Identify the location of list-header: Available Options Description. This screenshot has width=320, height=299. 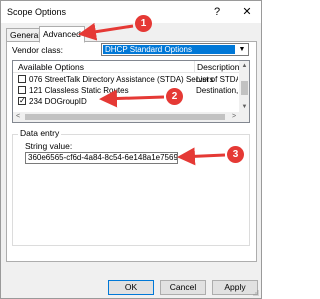
(126, 67).